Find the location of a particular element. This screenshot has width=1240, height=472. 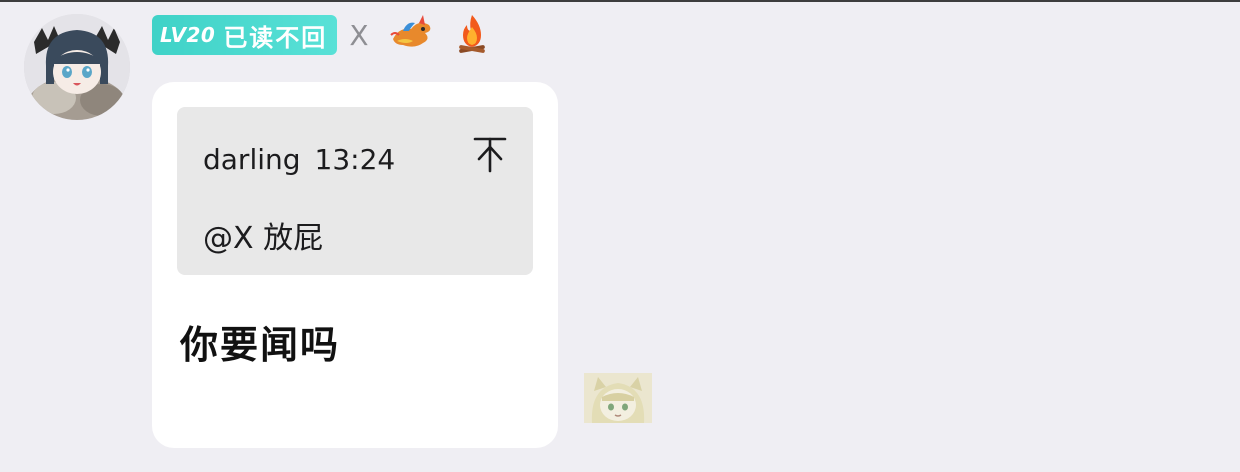

message-text: 你要闻吗 is located at coordinates (260, 345).